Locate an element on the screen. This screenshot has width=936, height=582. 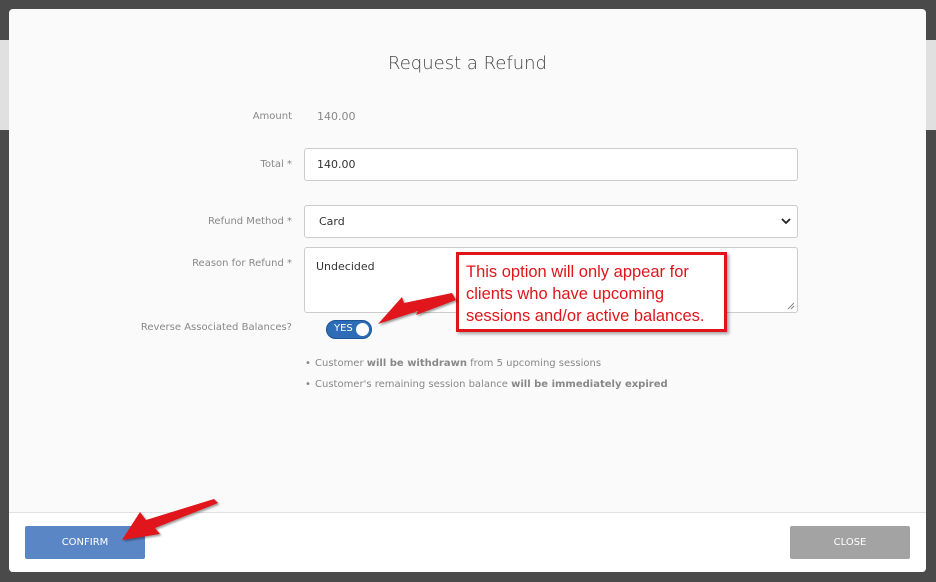
close-button: CLOSE is located at coordinates (850, 542).